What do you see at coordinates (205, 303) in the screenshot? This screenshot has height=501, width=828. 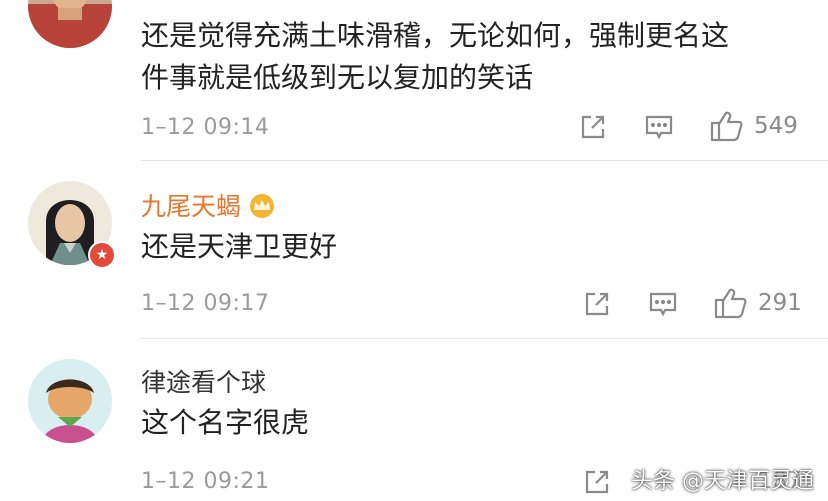 I see `comment-time: 1–12 09:17` at bounding box center [205, 303].